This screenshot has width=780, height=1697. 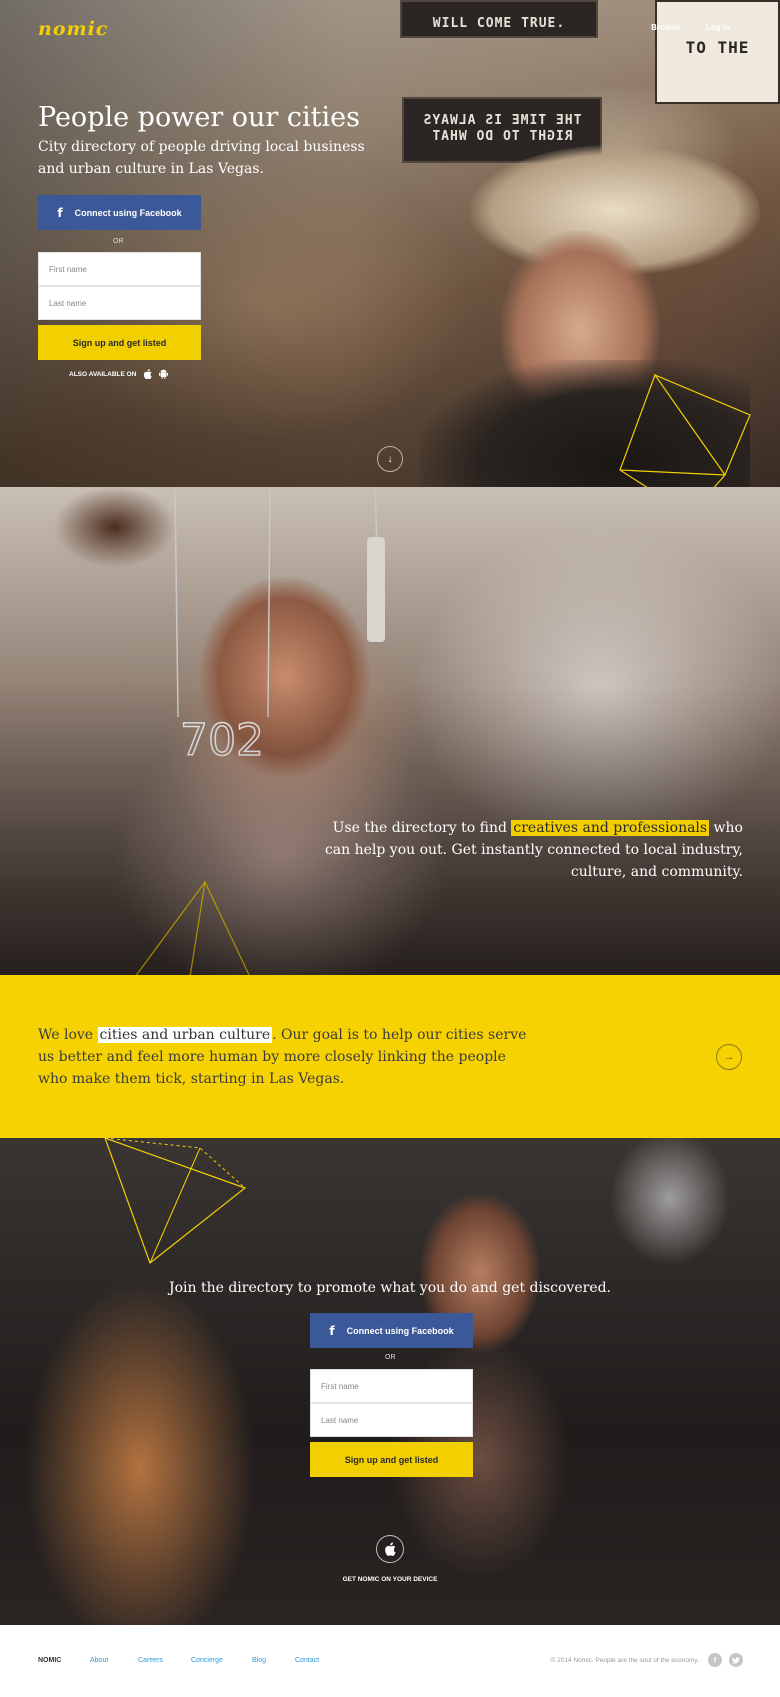 What do you see at coordinates (422, 828) in the screenshot?
I see `feature-text-start: Use the directory to find` at bounding box center [422, 828].